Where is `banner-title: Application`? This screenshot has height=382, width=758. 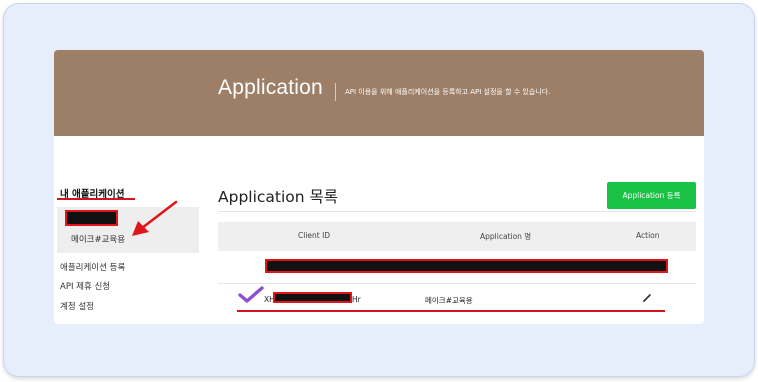
banner-title: Application is located at coordinates (270, 87).